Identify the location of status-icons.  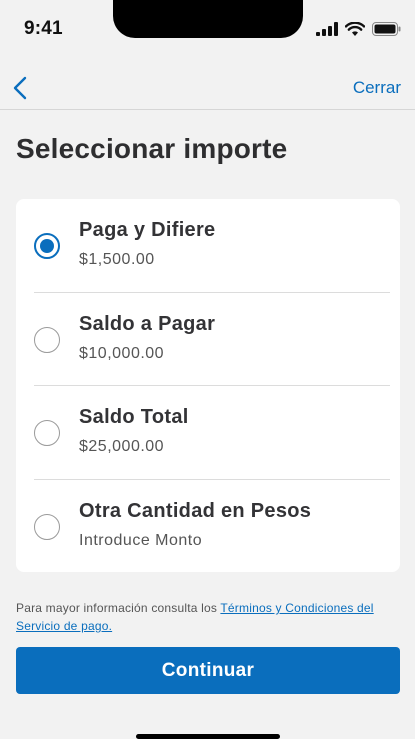
(358, 29).